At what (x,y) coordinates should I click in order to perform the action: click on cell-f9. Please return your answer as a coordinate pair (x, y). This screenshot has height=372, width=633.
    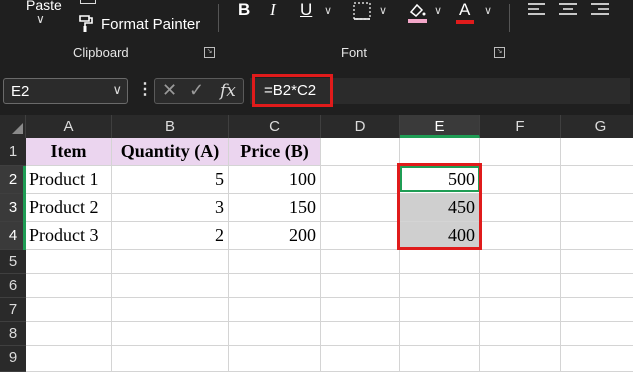
    Looking at the image, I should click on (520, 359).